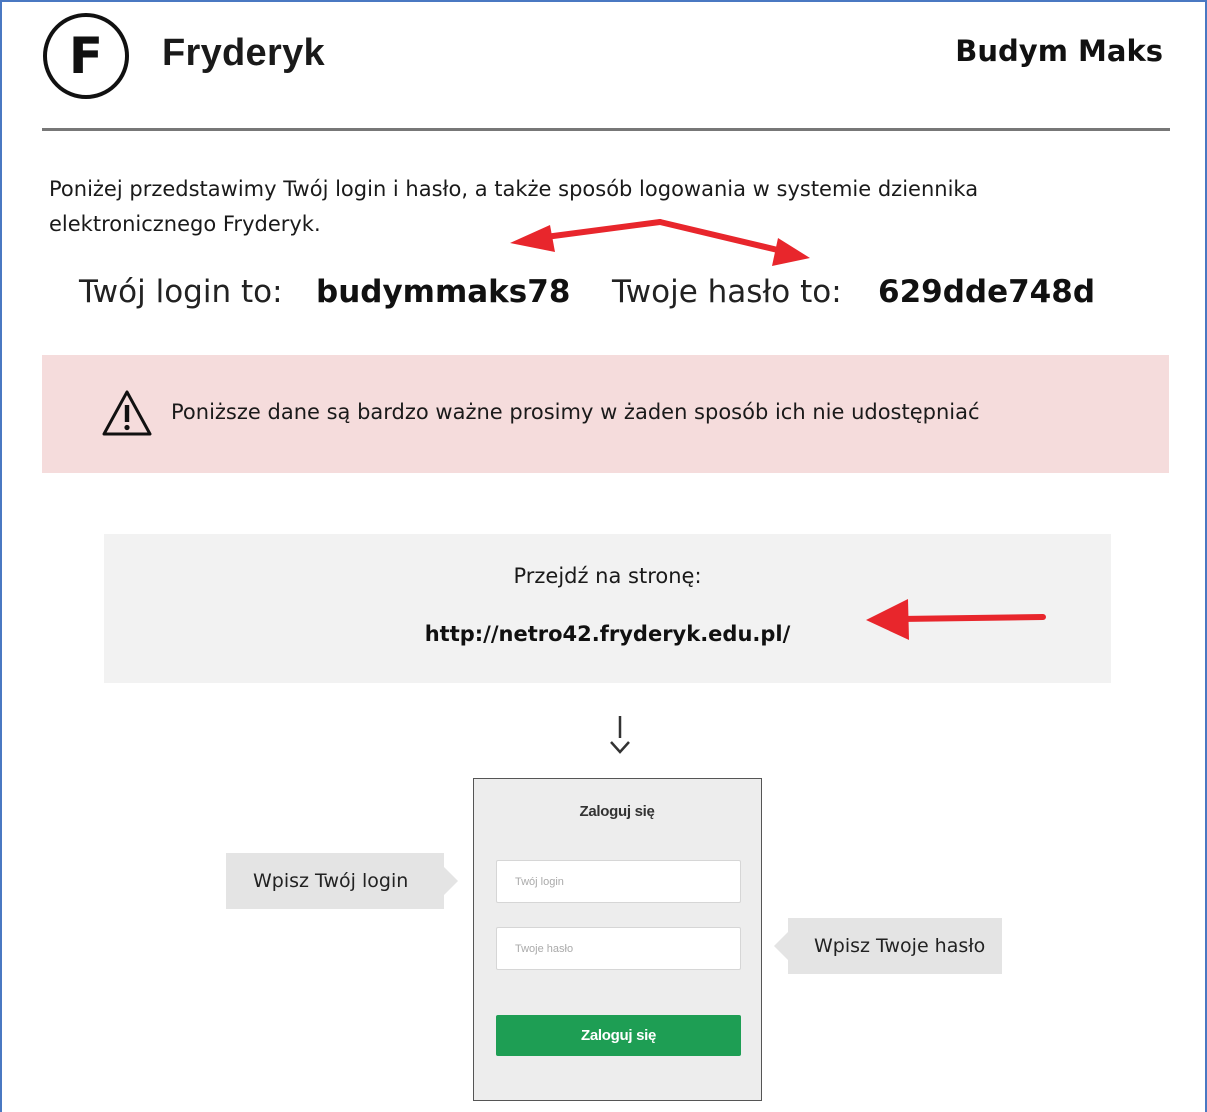 The image size is (1207, 1112). I want to click on portal-url-link: http://netro42.fryderyk.edu.pl/, so click(607, 634).